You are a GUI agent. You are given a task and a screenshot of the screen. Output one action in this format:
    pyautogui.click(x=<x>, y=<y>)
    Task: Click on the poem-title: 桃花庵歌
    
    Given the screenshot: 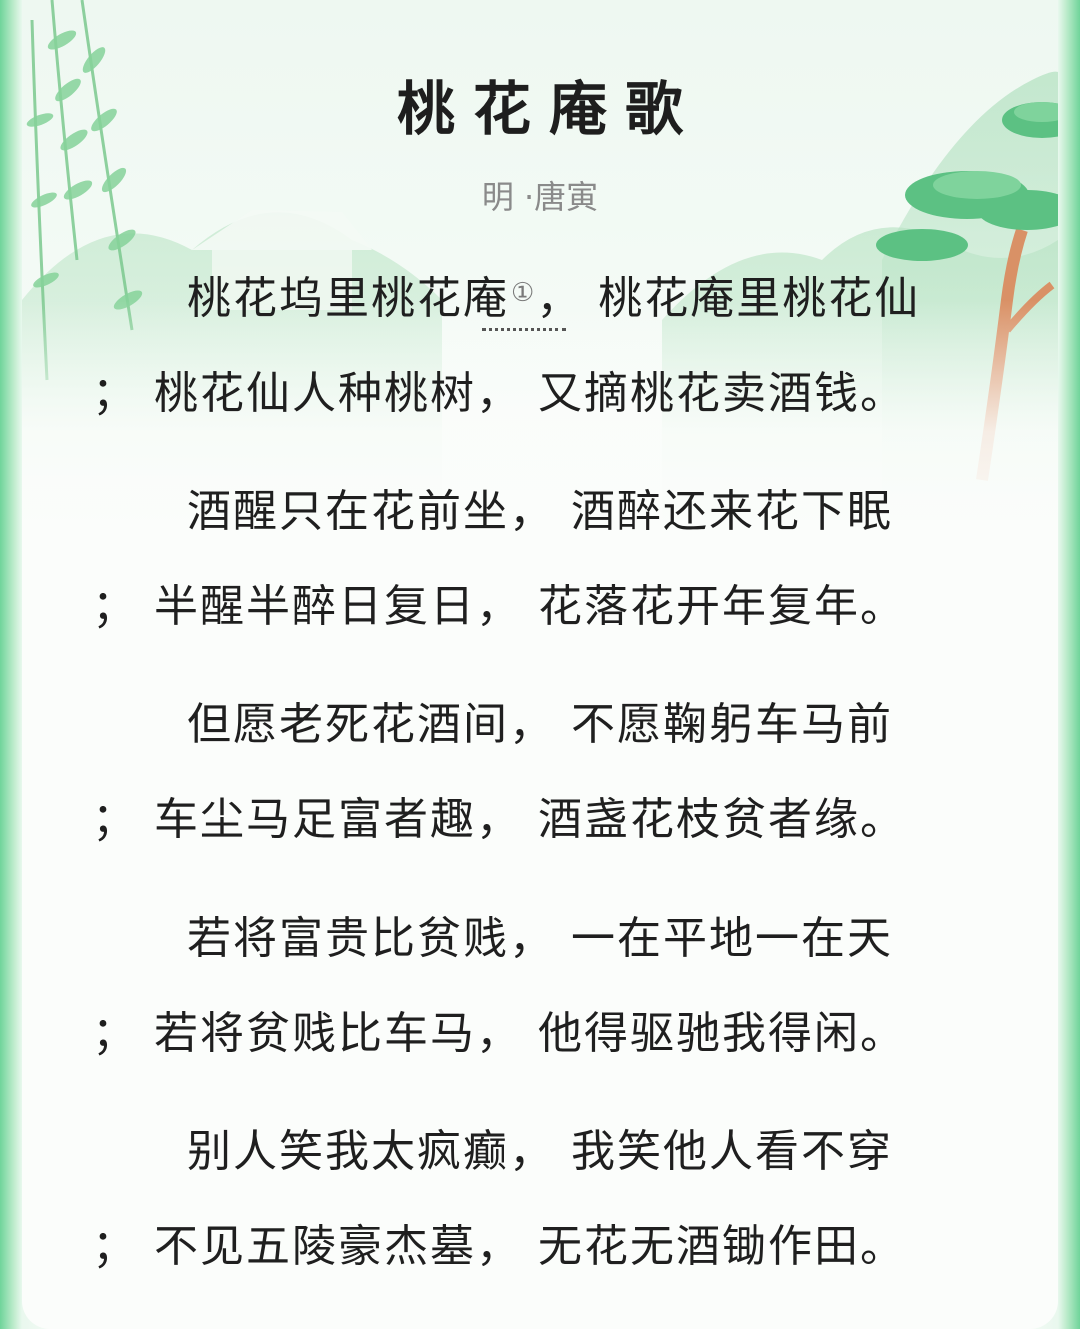 What is the action you would take?
    pyautogui.click(x=548, y=109)
    